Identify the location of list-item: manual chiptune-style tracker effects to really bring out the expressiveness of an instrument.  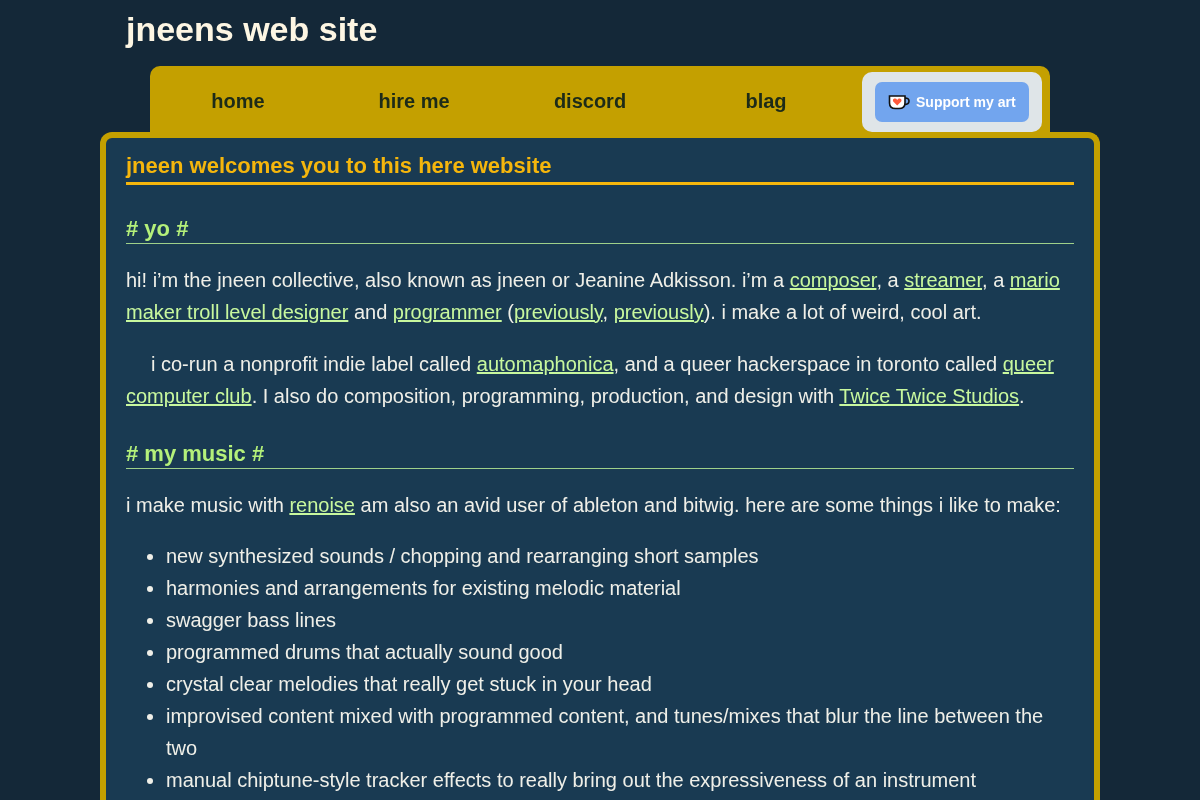
(572, 780).